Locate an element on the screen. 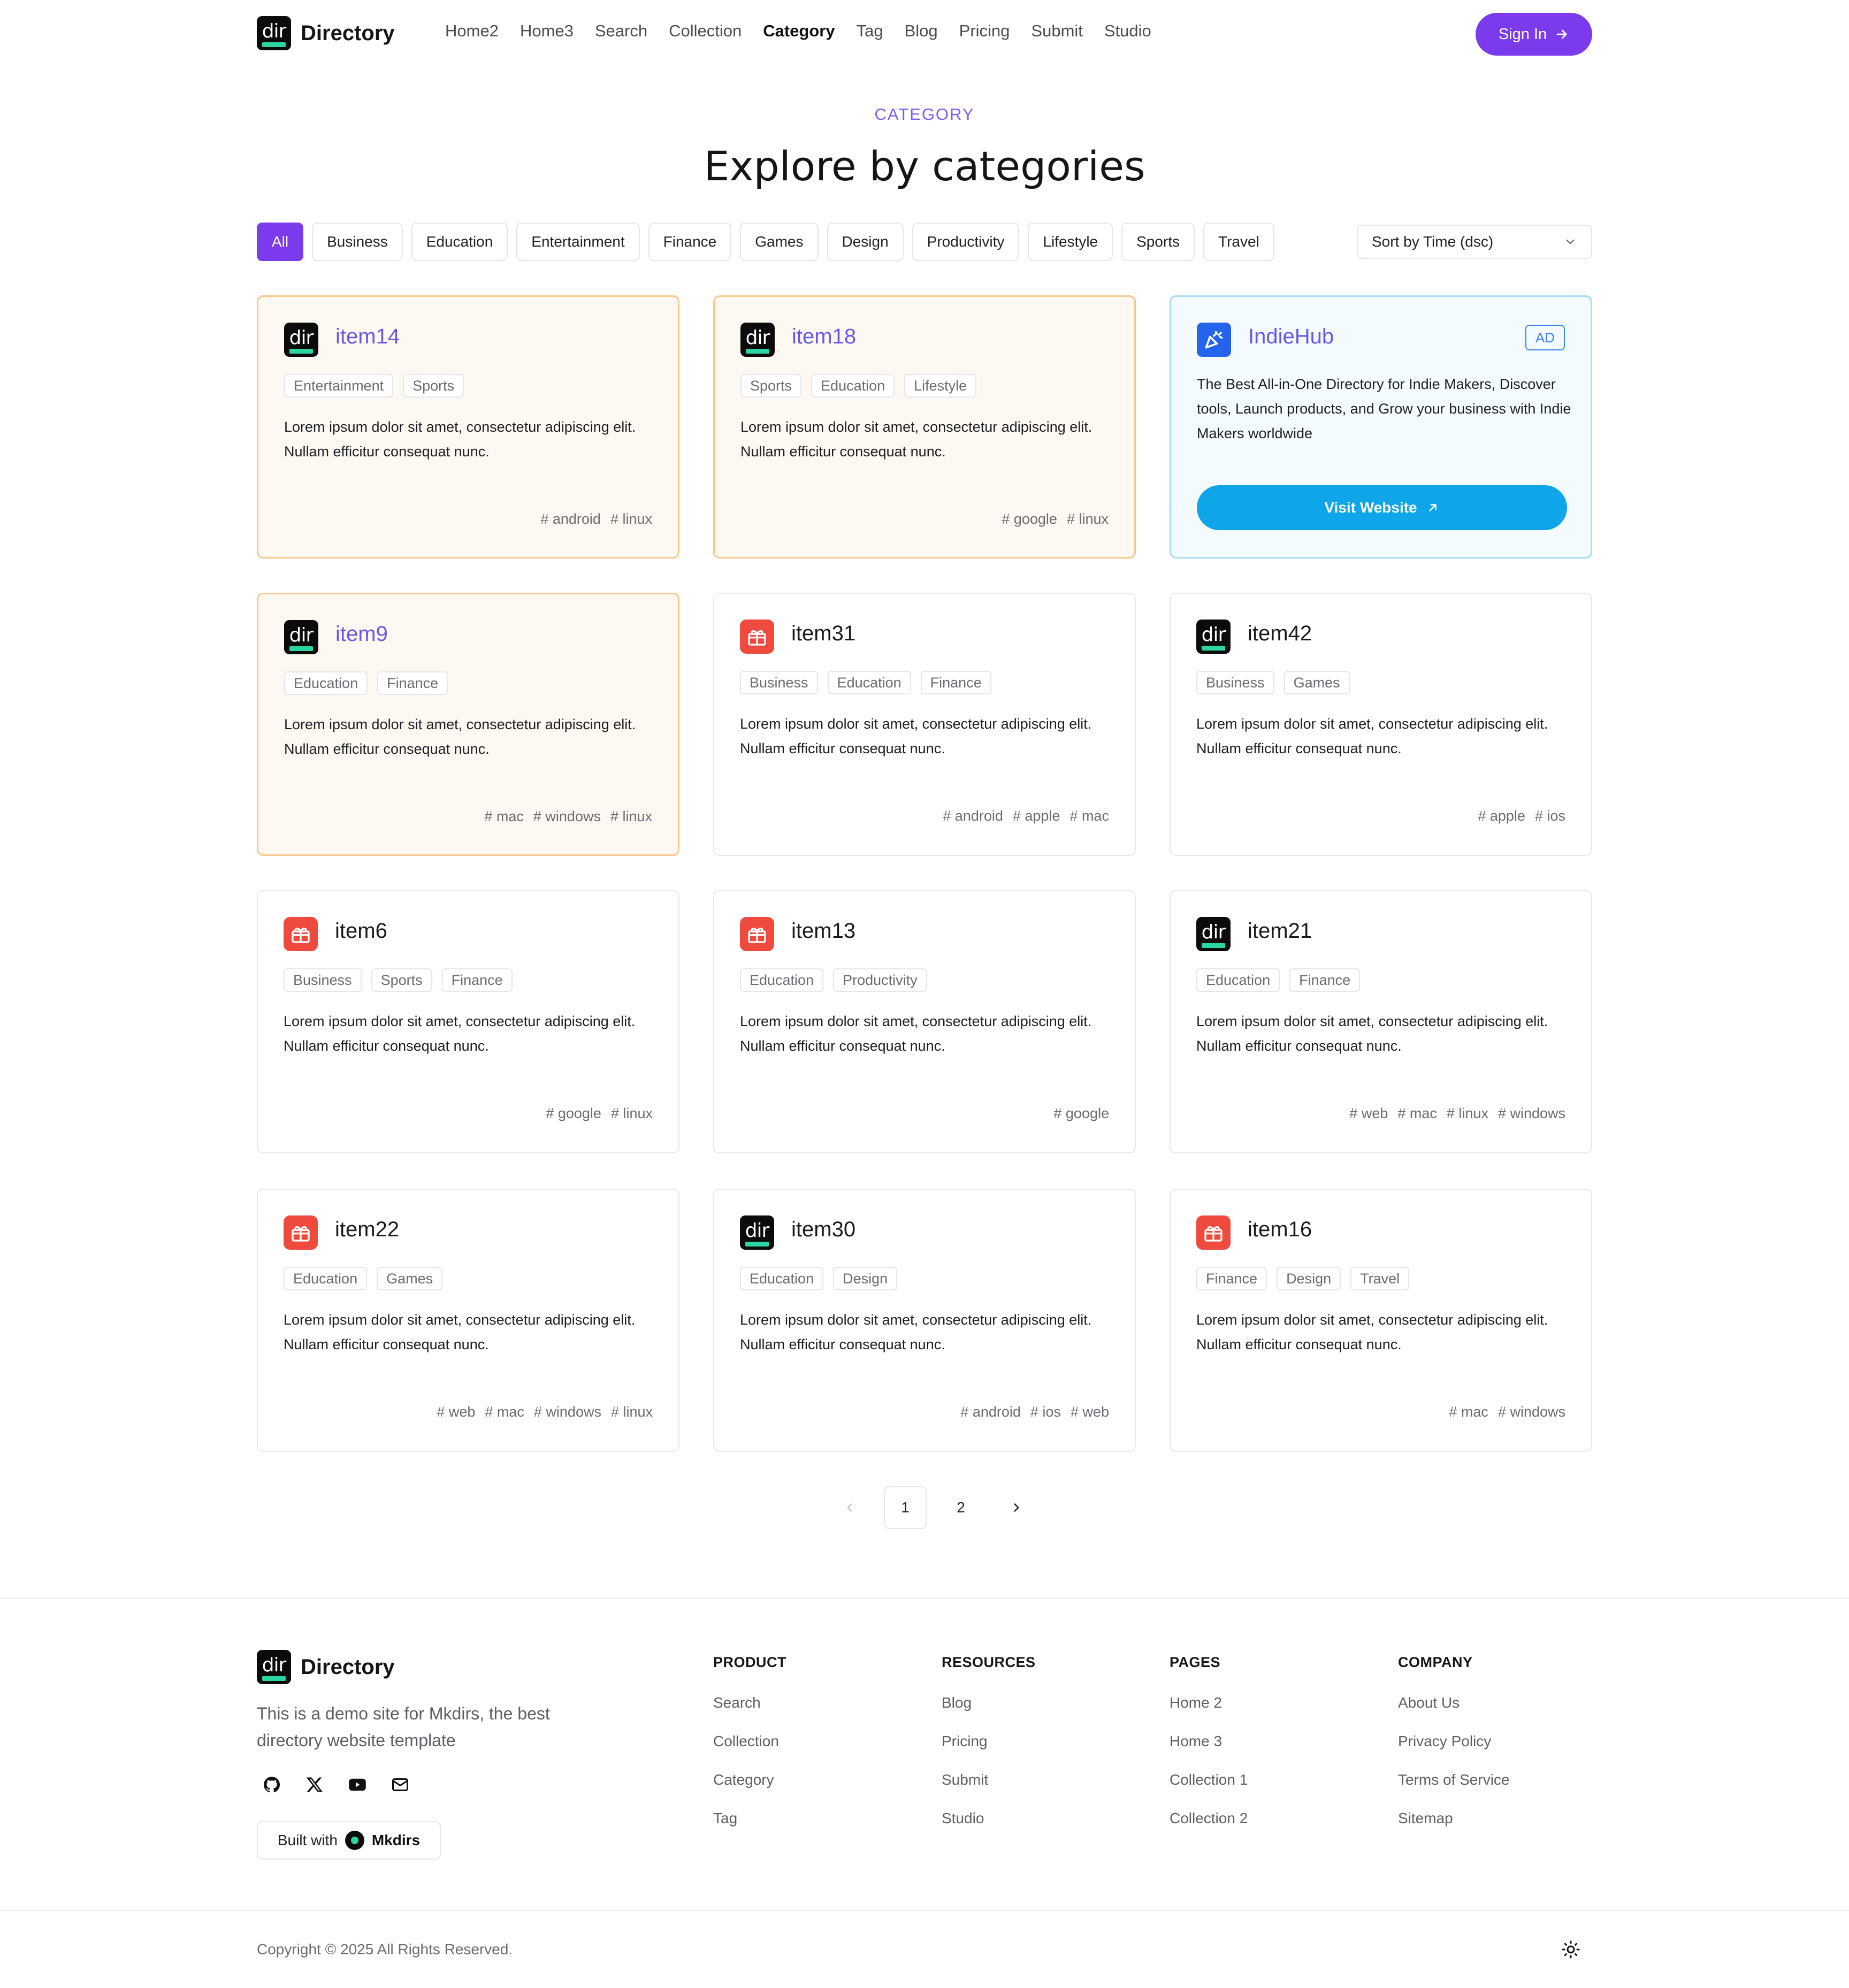 This screenshot has width=1849, height=1988. category-tag: Productivity is located at coordinates (880, 980).